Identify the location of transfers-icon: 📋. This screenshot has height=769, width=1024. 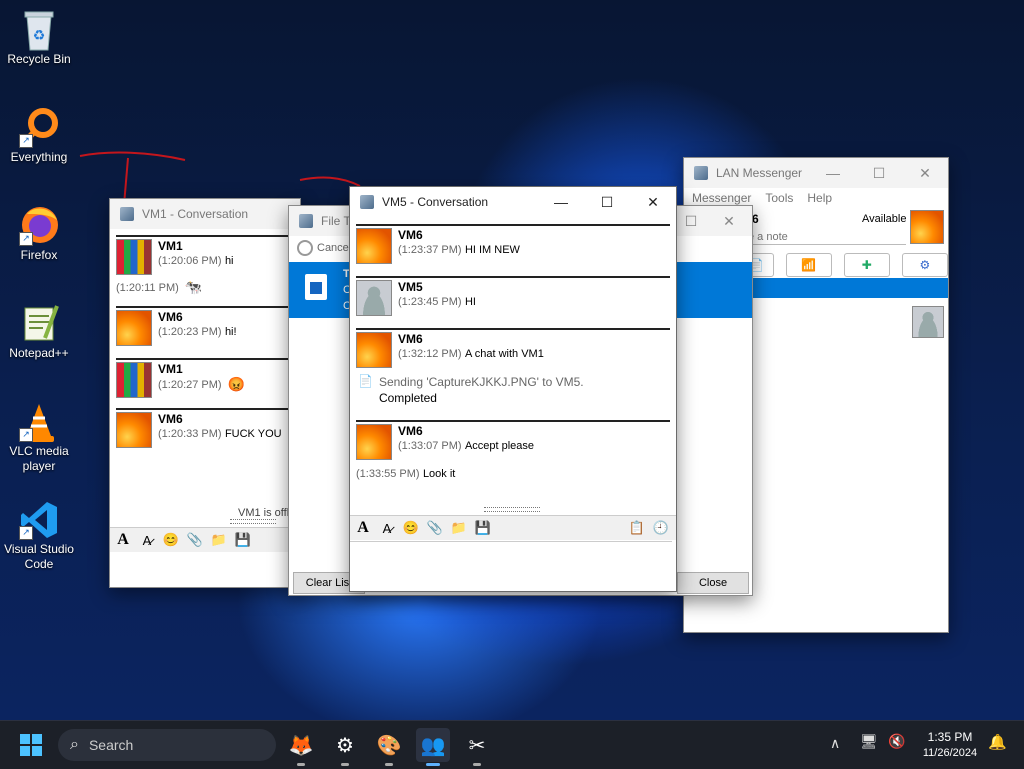
(637, 528).